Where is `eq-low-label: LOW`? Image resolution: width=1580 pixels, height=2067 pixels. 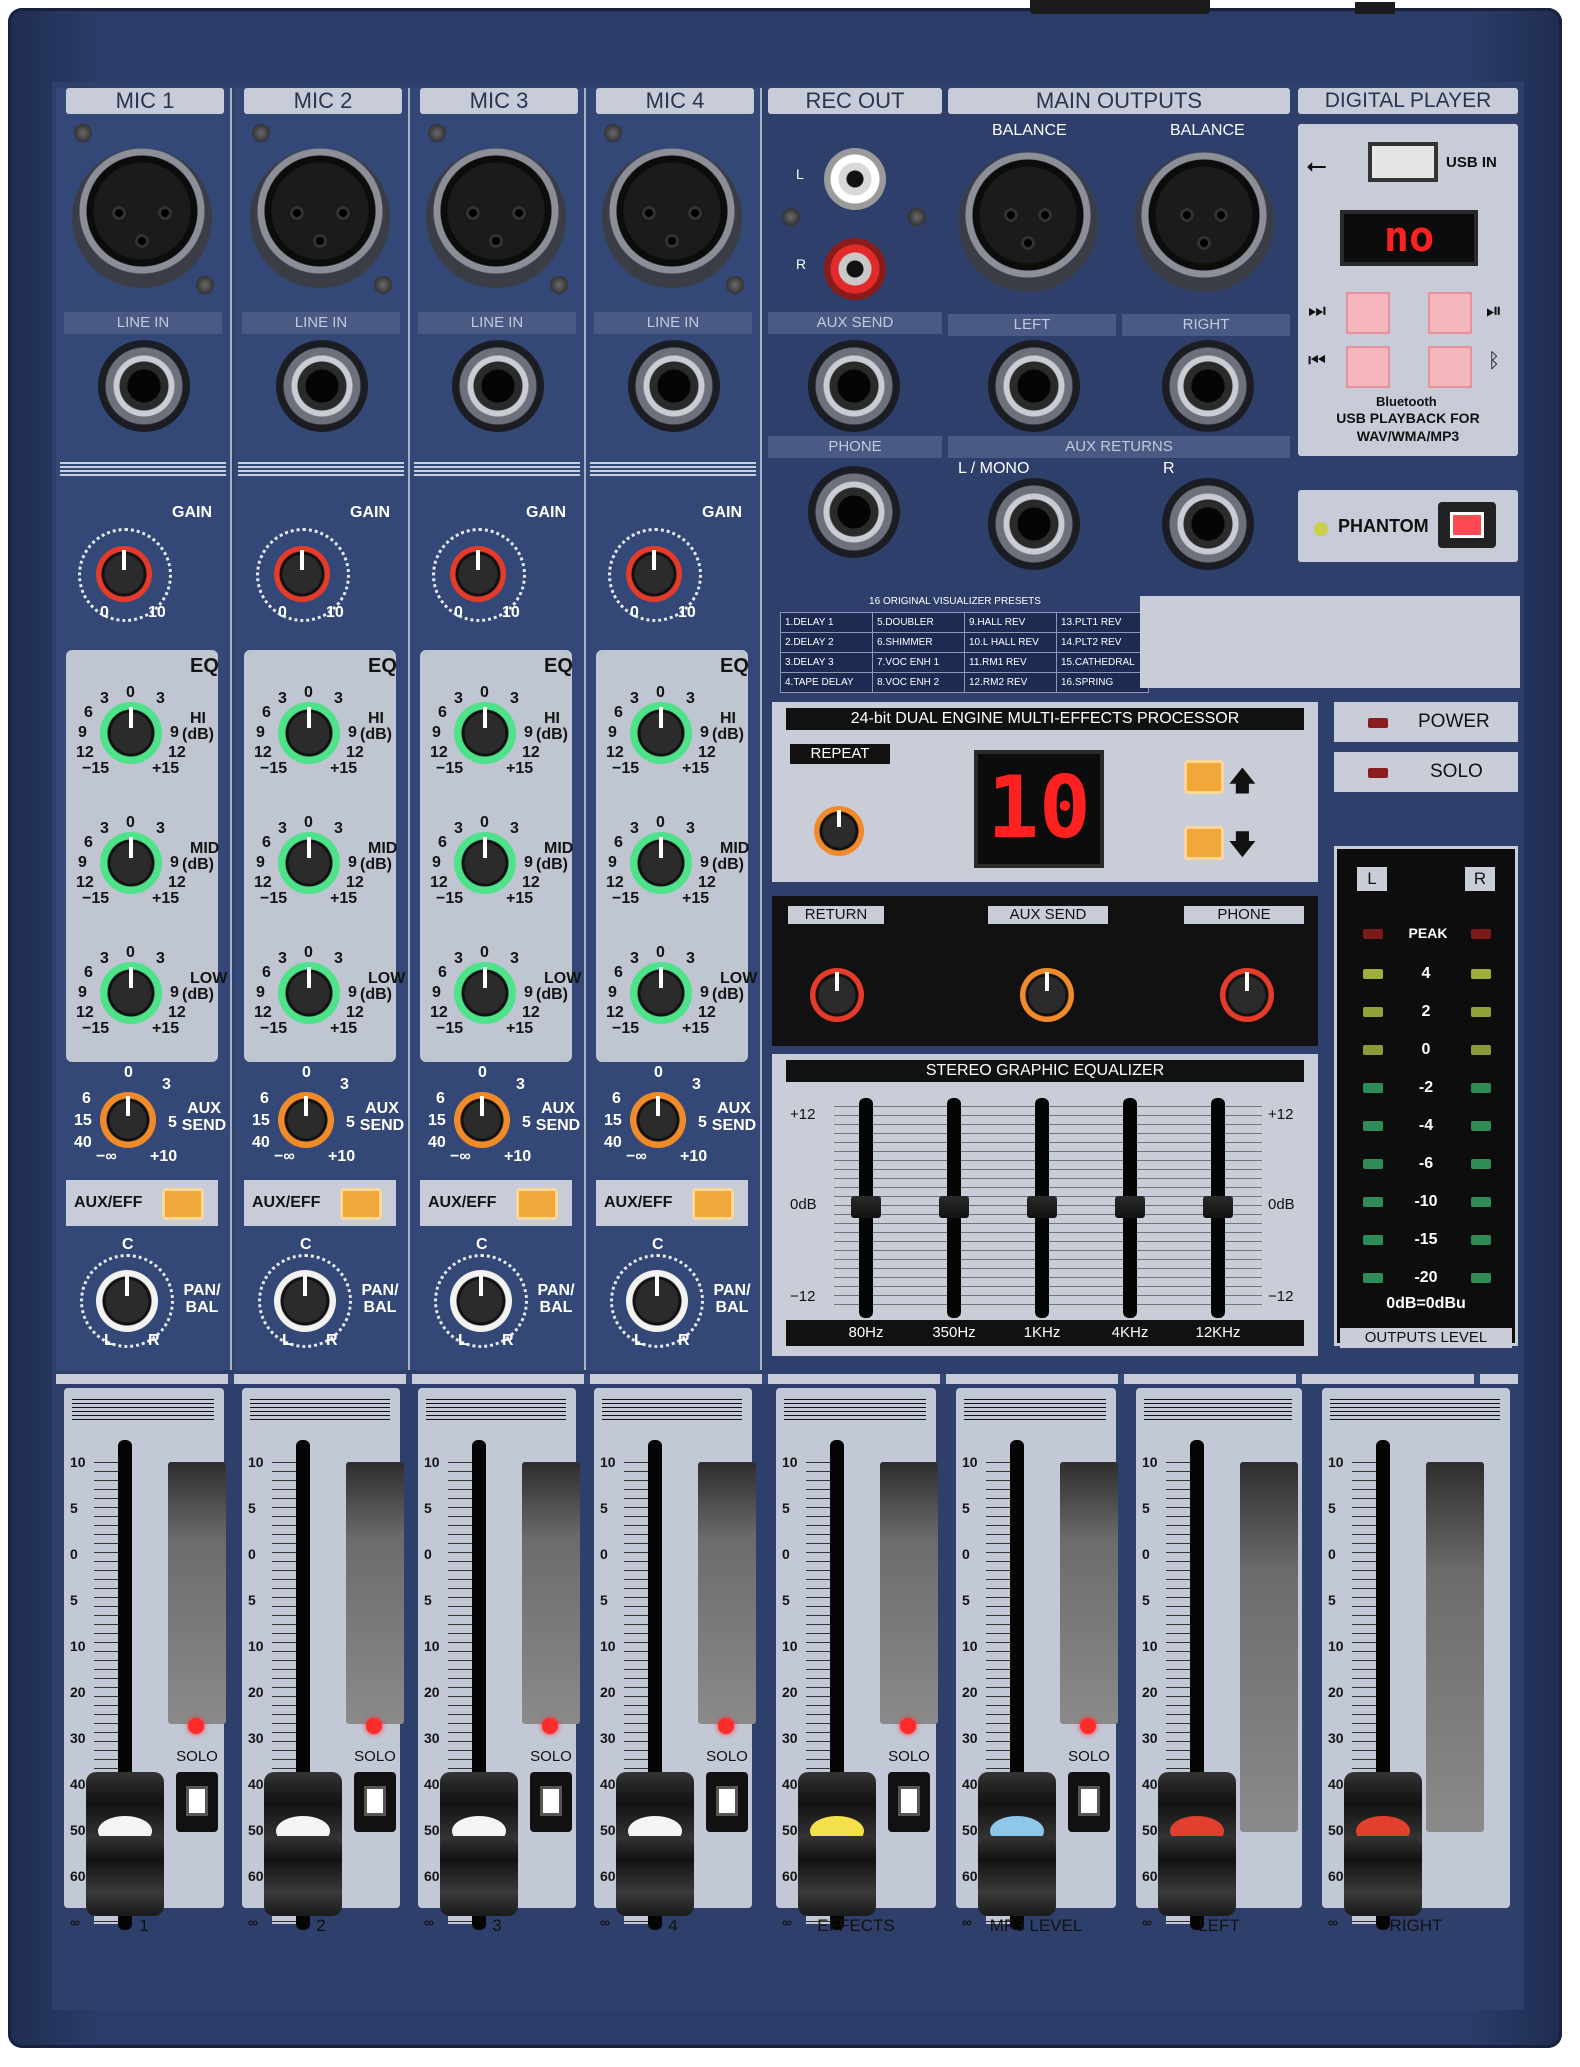
eq-low-label: LOW is located at coordinates (739, 978).